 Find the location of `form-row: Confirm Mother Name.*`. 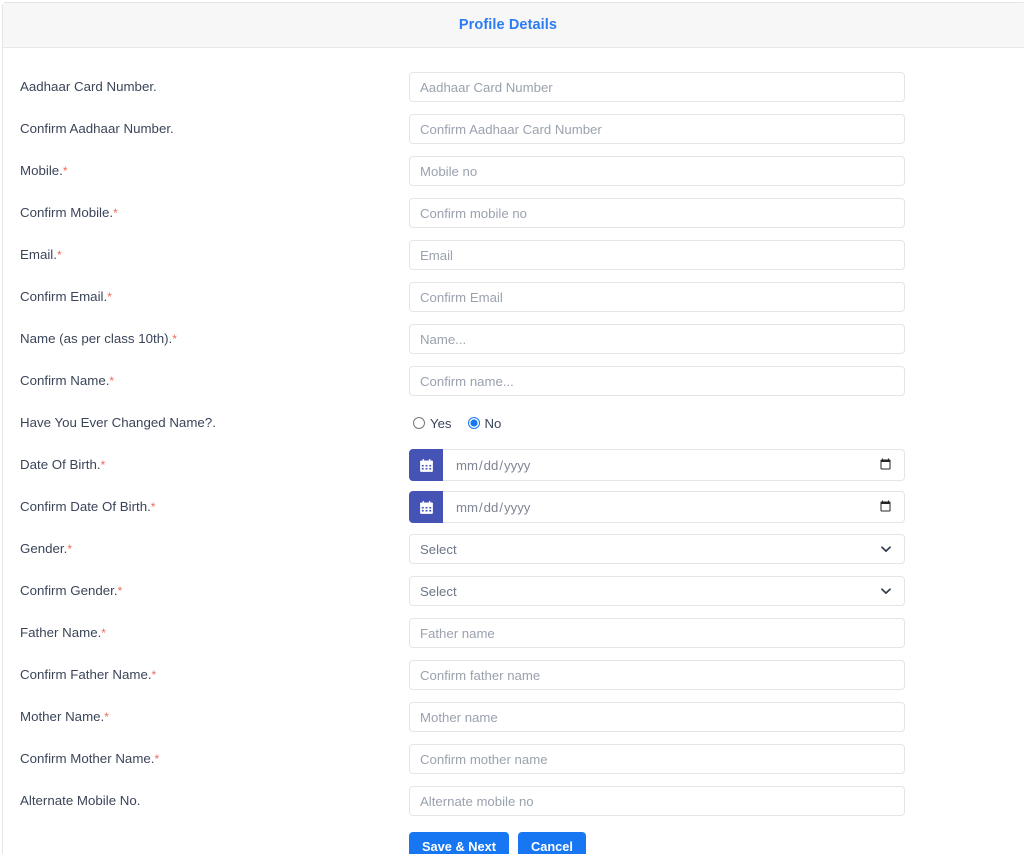

form-row: Confirm Mother Name.* is located at coordinates (513, 759).